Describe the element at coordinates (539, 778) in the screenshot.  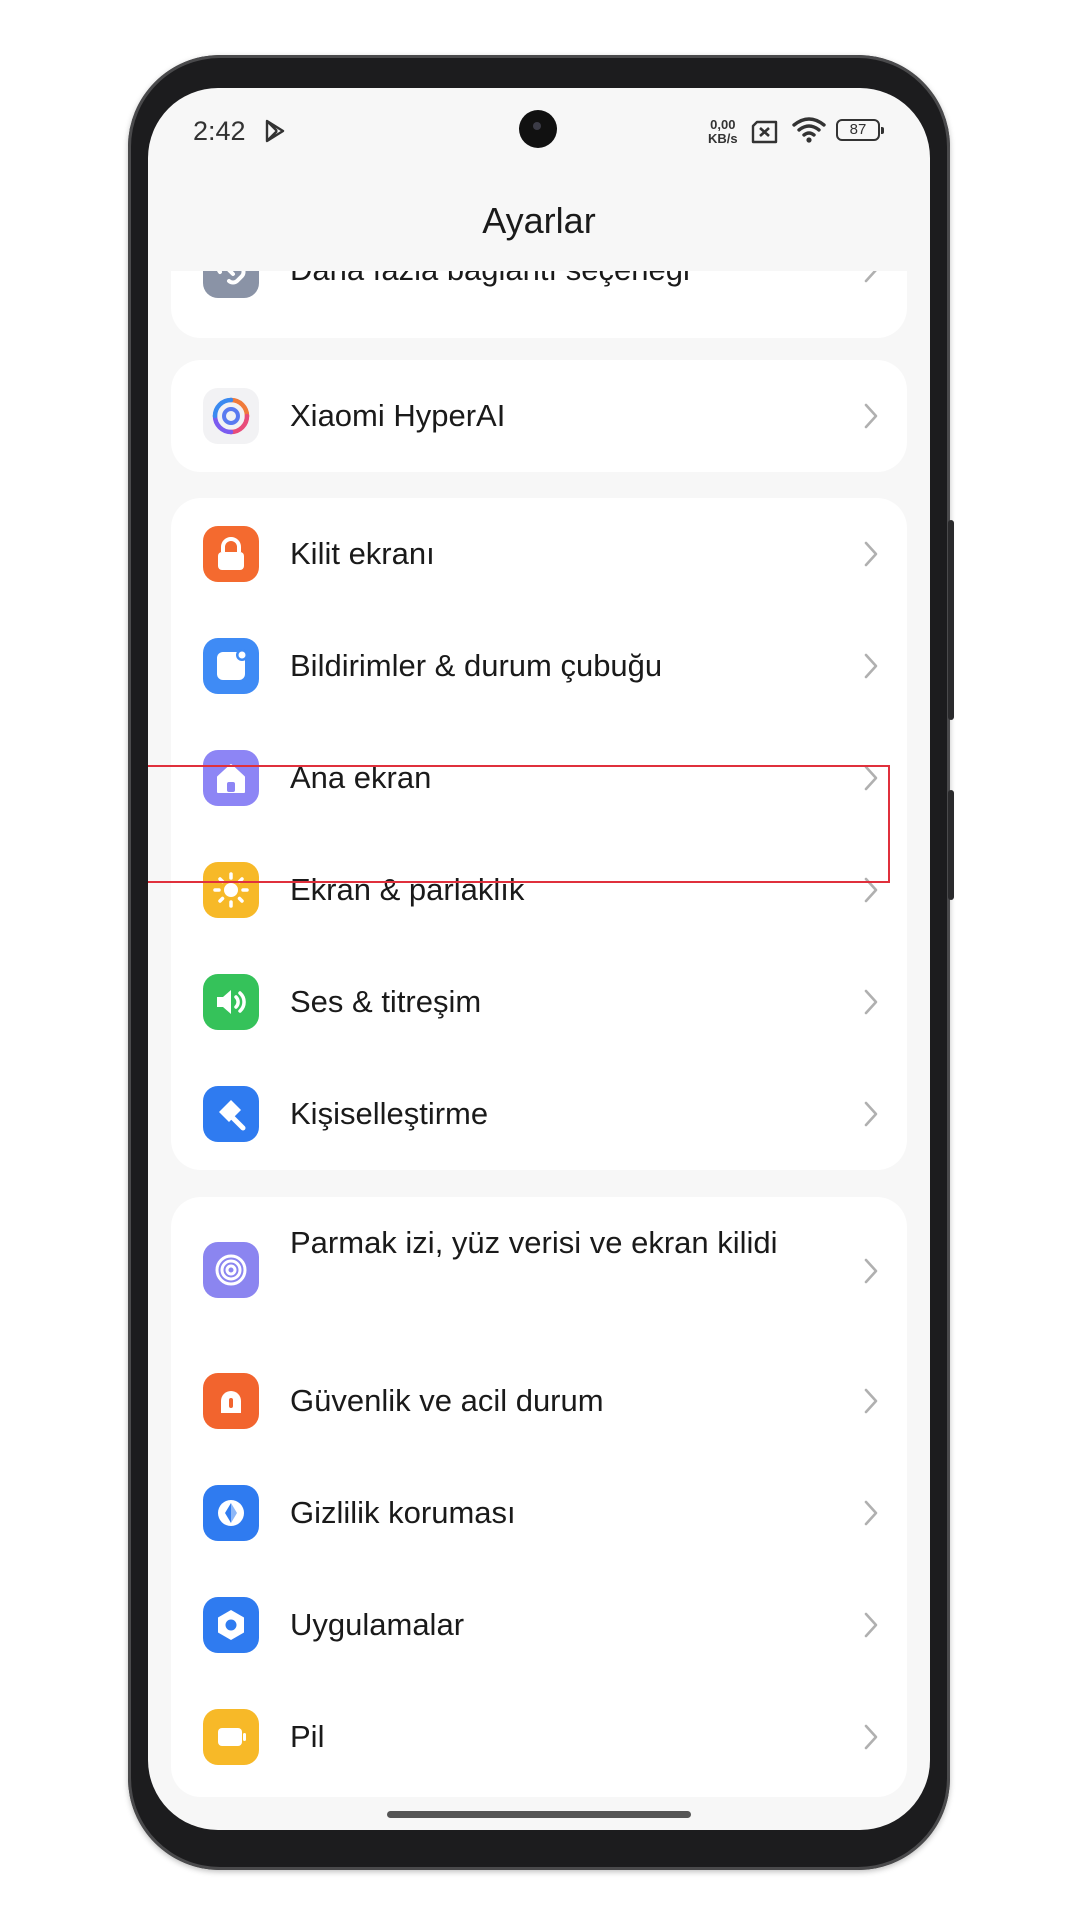
I see `setting-home-screen: Ana ekran` at that location.